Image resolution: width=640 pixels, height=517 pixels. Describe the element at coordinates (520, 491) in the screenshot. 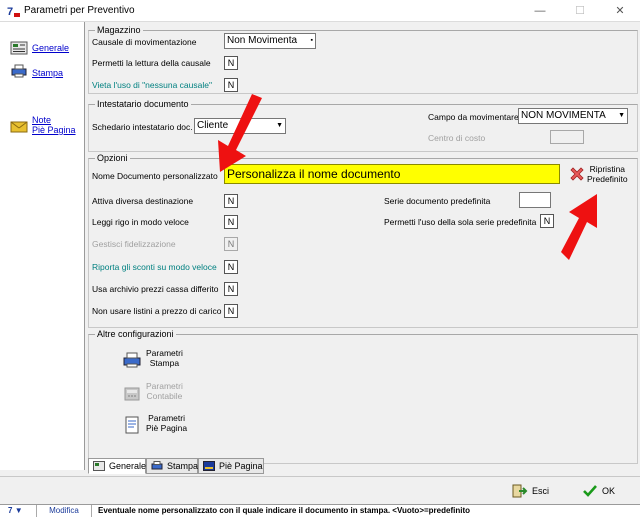

I see `exit-icon` at that location.